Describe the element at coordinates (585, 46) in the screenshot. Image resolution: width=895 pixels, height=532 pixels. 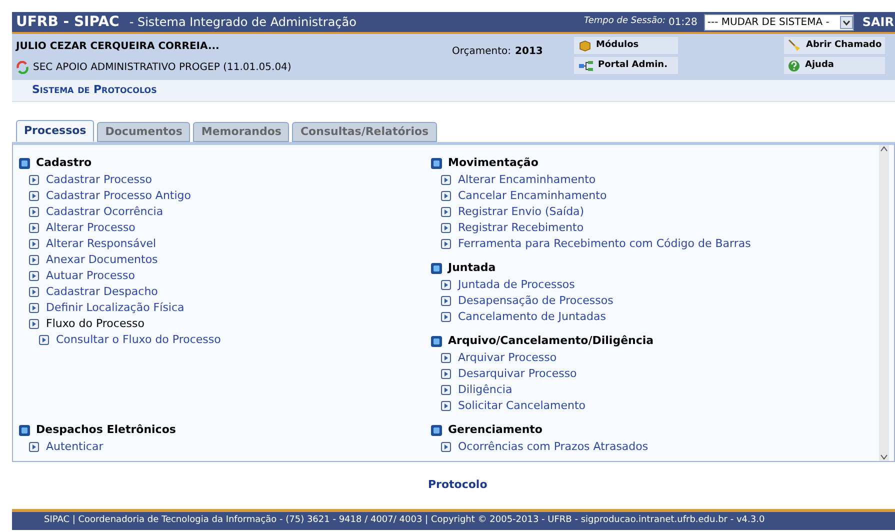
I see `box-icon` at that location.